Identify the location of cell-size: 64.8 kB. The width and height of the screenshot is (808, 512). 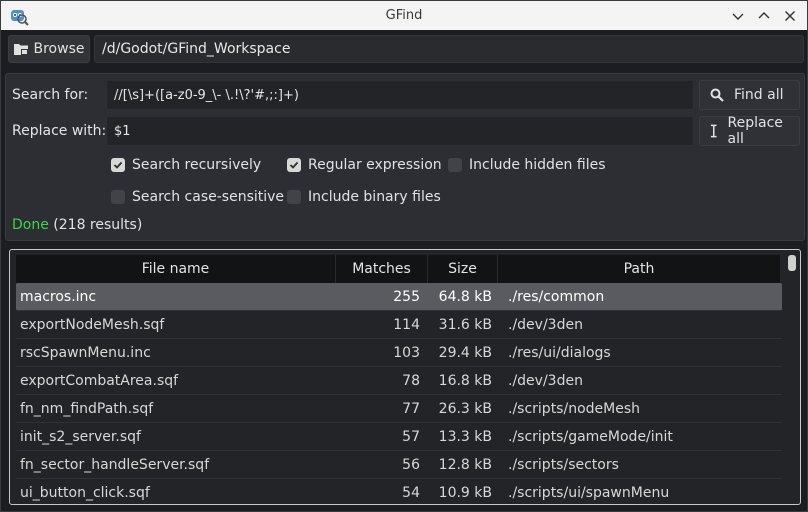
(465, 296).